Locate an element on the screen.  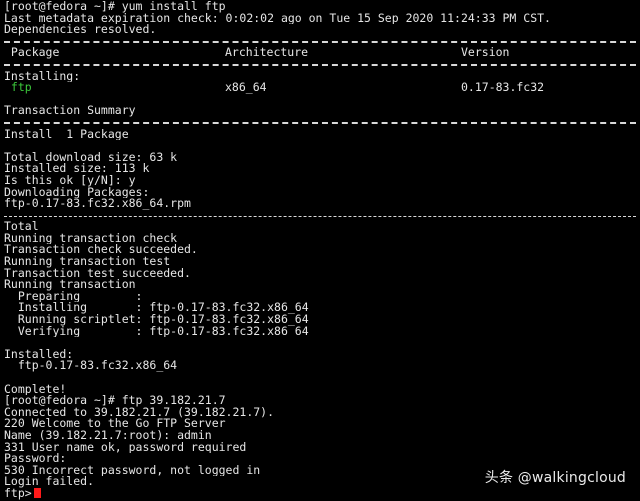
terminal-line: ftp-0.17-83.fc32.x86_64 is located at coordinates (91, 366).